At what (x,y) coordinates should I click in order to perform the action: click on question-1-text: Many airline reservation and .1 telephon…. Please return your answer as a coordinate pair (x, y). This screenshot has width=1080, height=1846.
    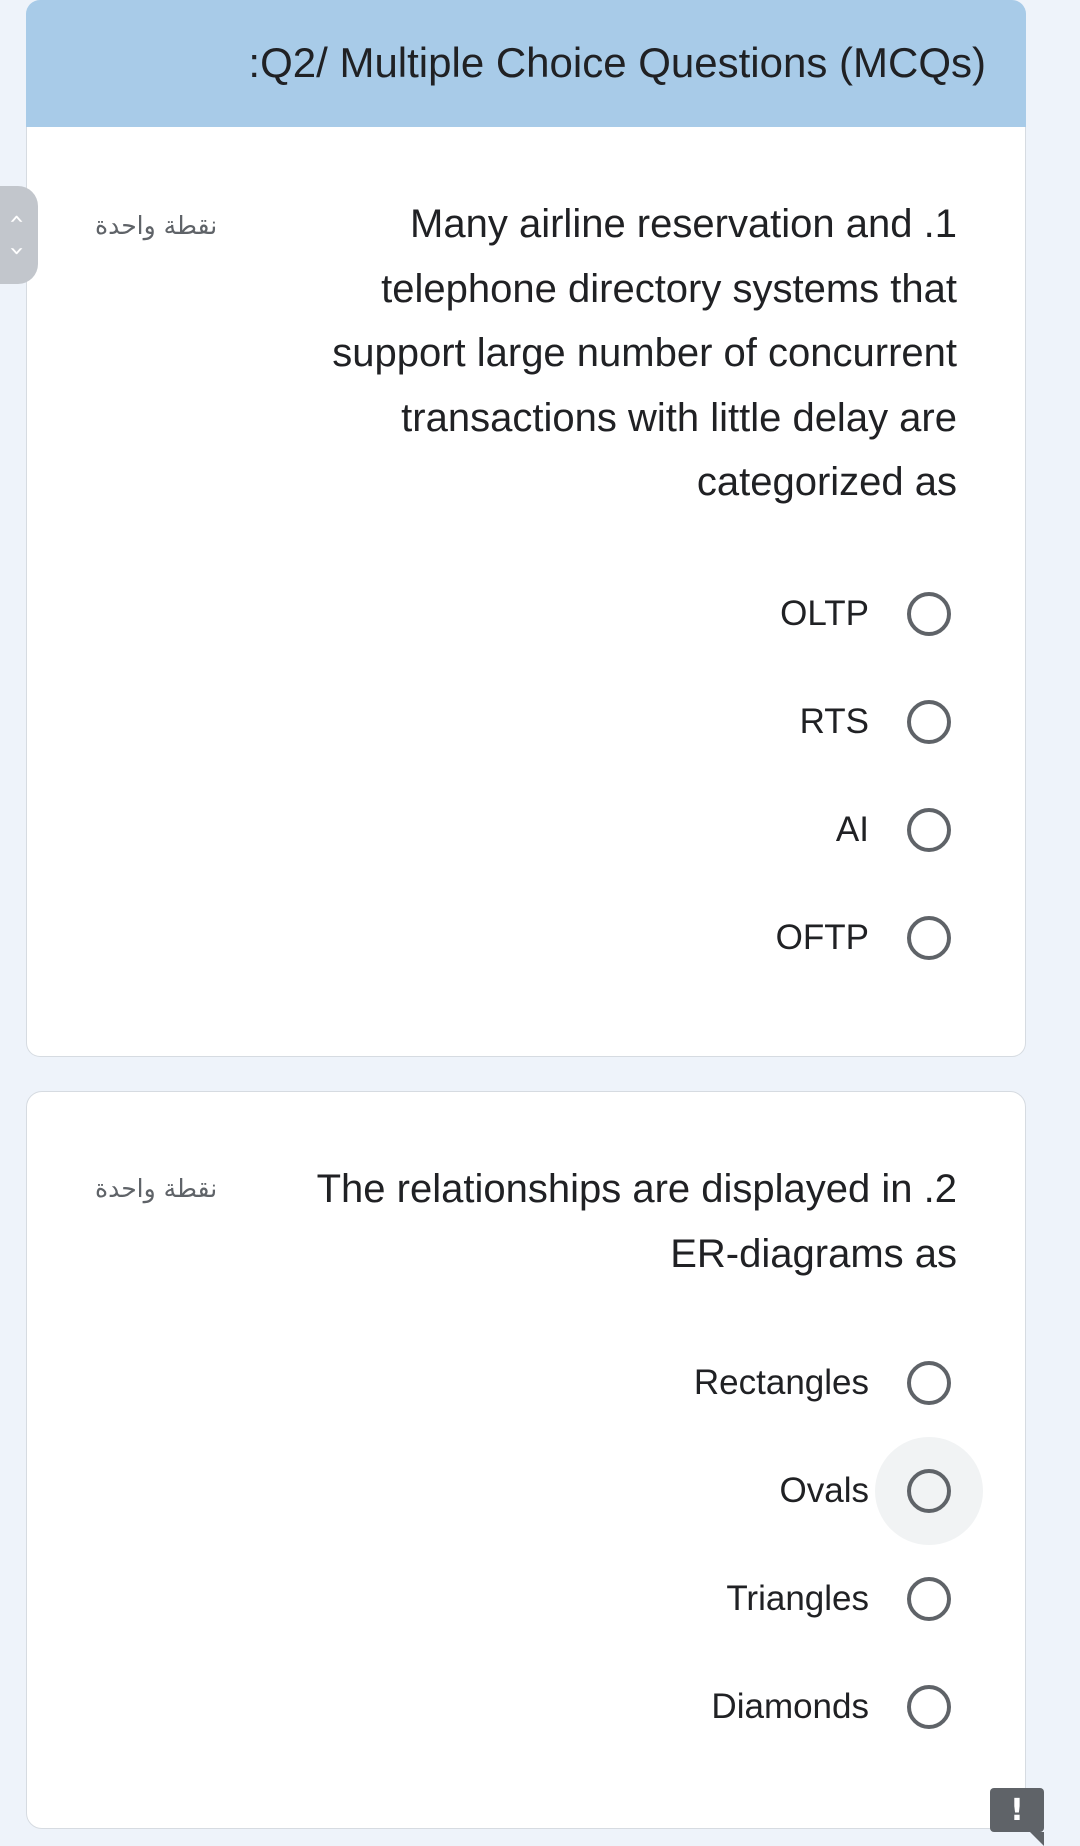
    Looking at the image, I should click on (597, 353).